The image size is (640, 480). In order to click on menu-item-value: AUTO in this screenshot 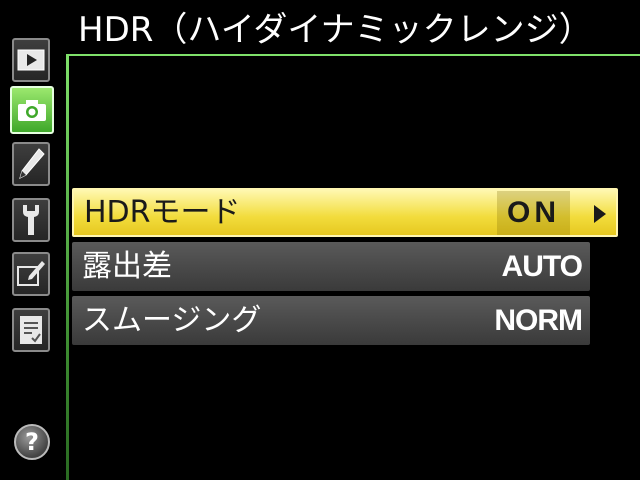, I will do `click(542, 266)`.